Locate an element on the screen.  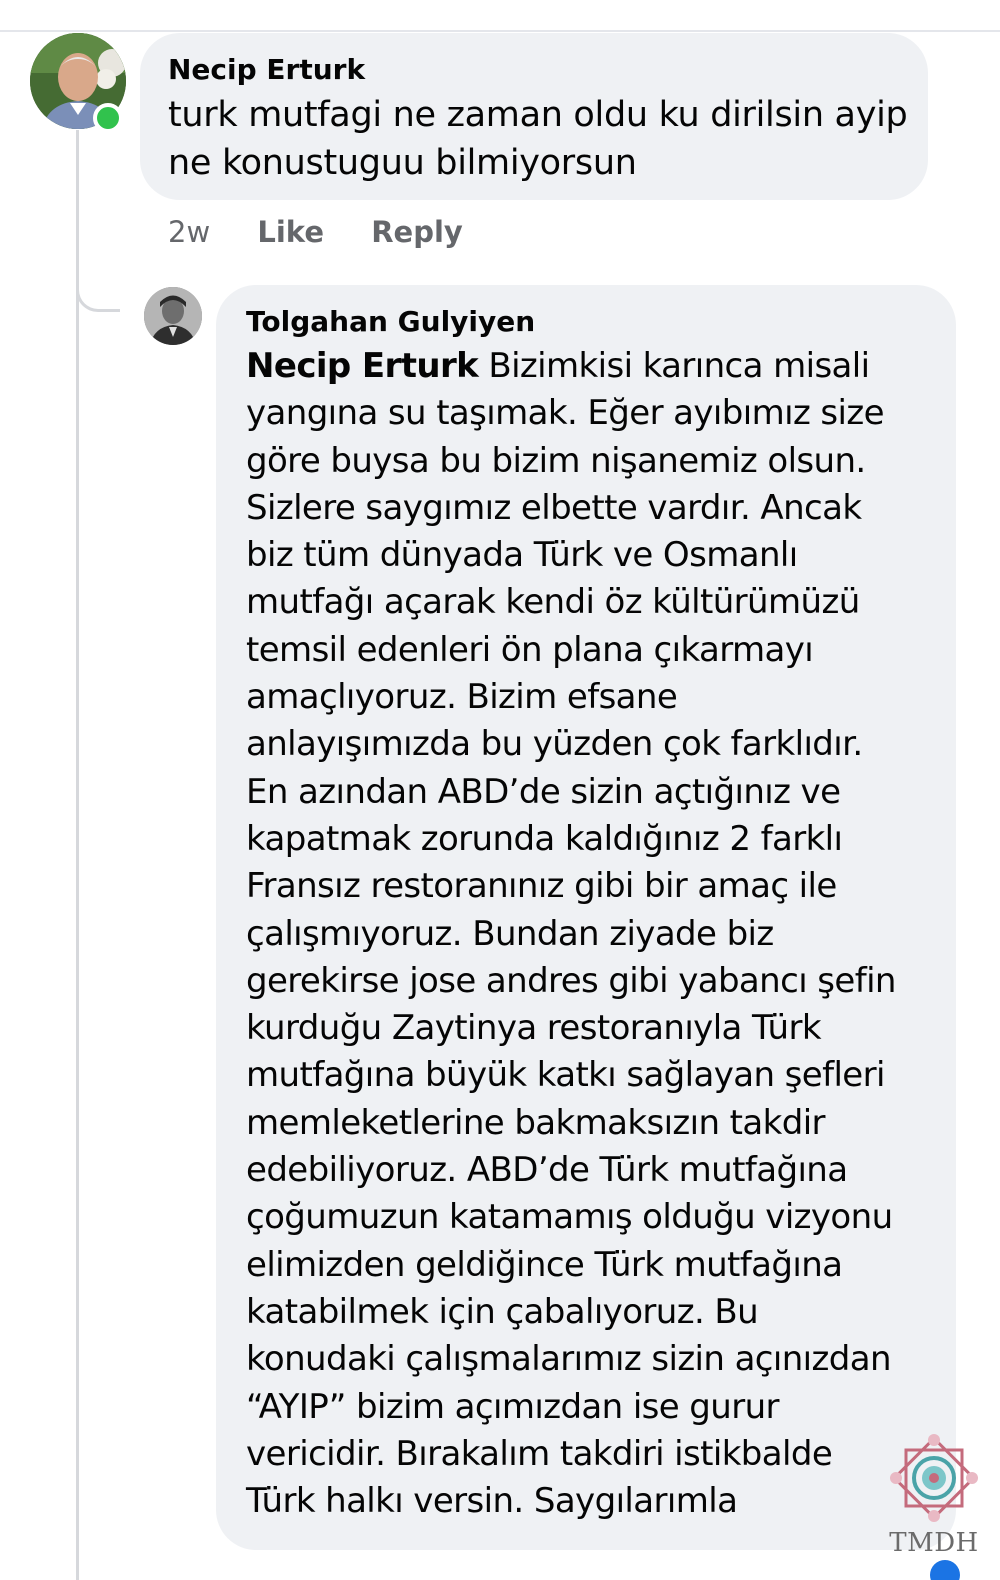
reply-line: Türk halkı versin. Saygılarımla is located at coordinates (492, 1501).